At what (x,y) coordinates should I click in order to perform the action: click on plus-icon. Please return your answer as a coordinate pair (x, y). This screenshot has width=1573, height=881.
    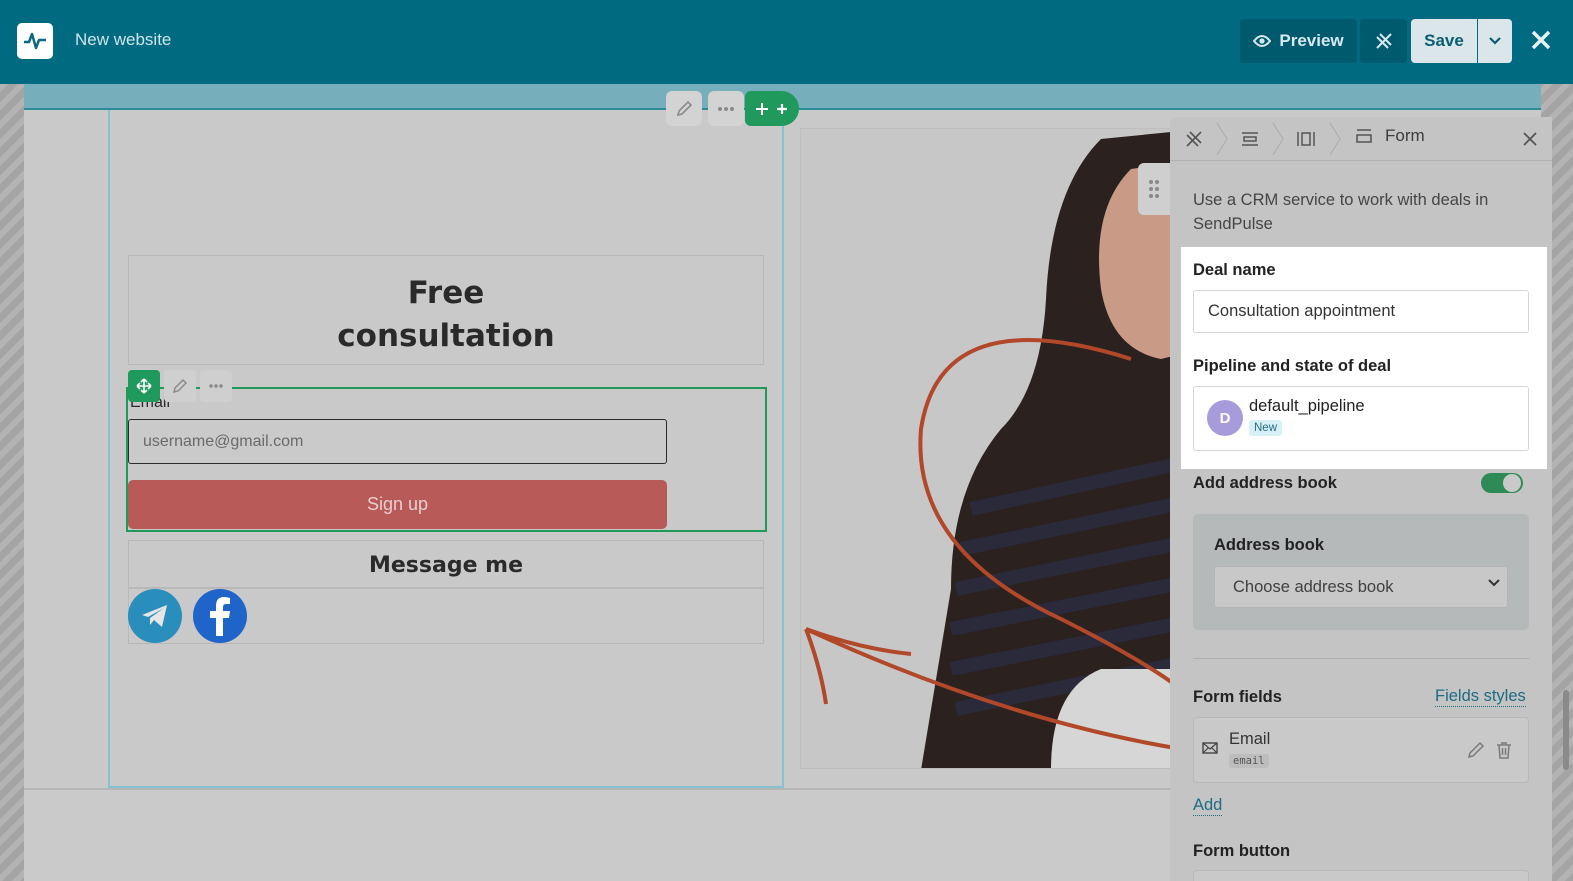
    Looking at the image, I should click on (782, 108).